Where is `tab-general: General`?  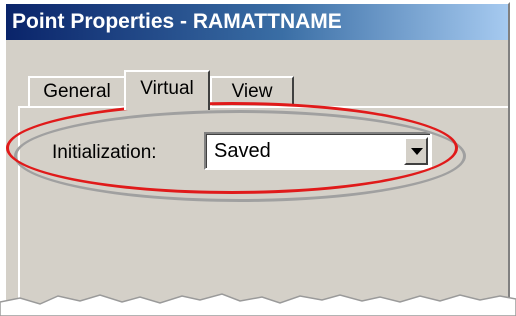 tab-general: General is located at coordinates (77, 91).